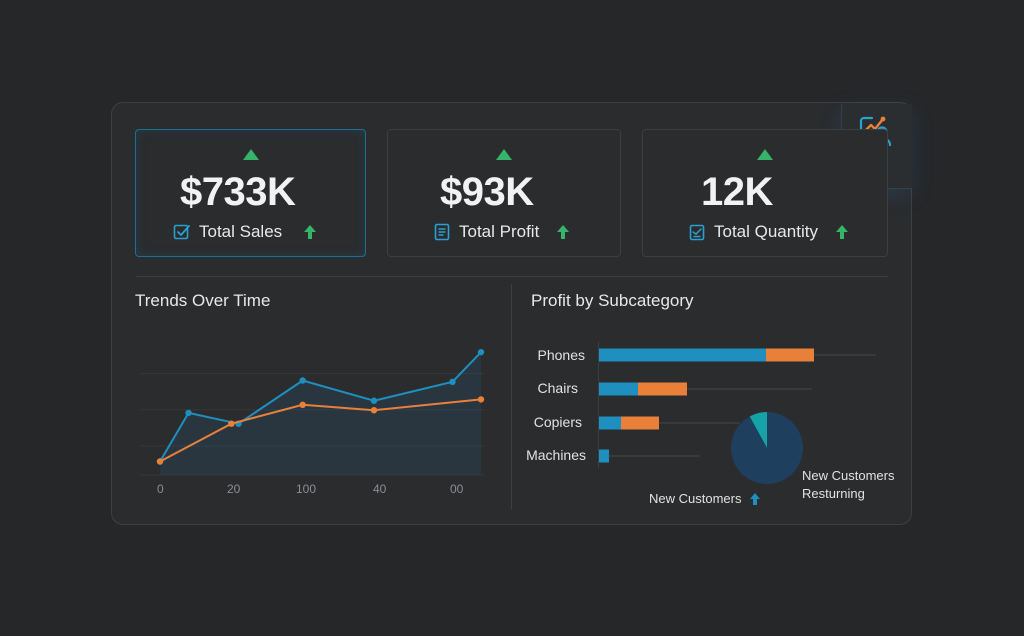  Describe the element at coordinates (833, 493) in the screenshot. I see `legend-returning-line2: Resturning` at that location.